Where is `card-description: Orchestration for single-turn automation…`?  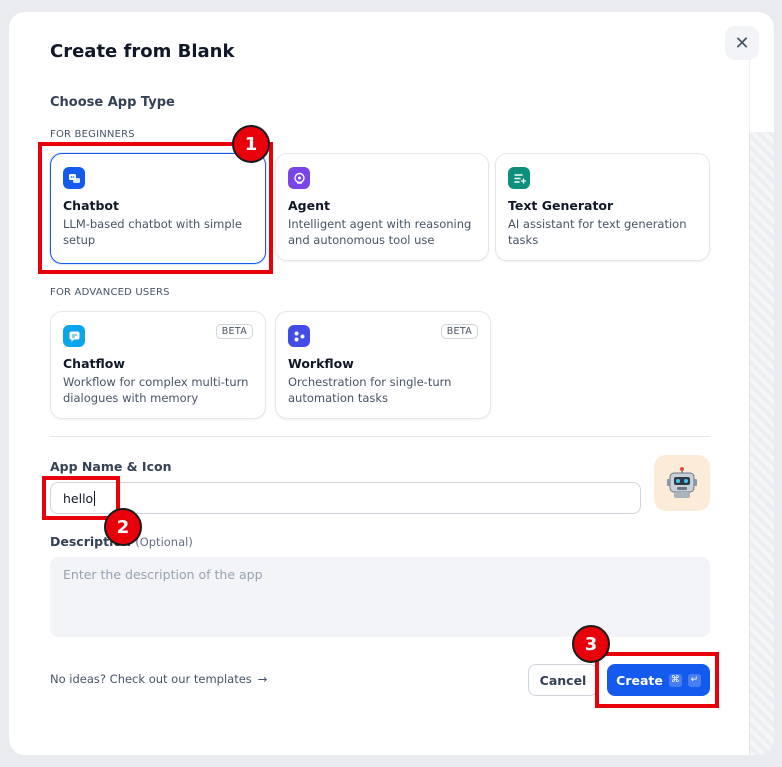
card-description: Orchestration for single-turn automation… is located at coordinates (370, 390).